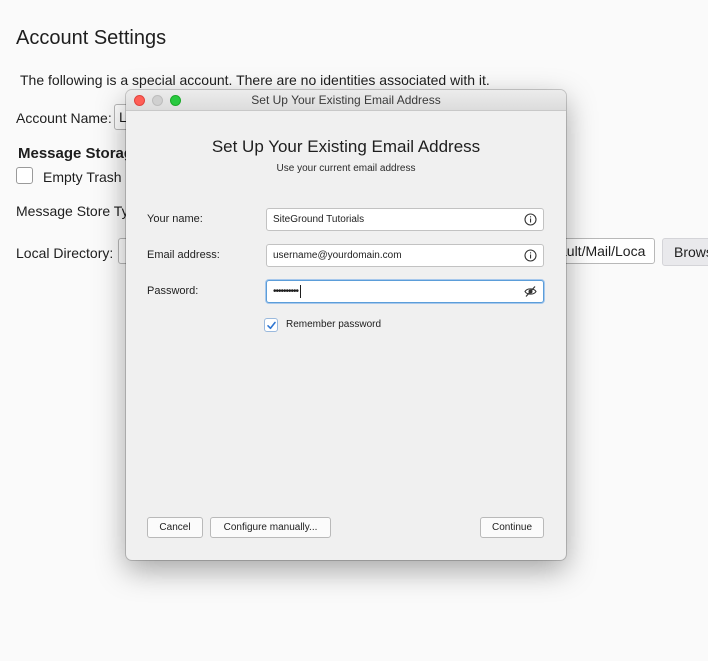 The width and height of the screenshot is (708, 661). I want to click on checkmark-icon, so click(271, 325).